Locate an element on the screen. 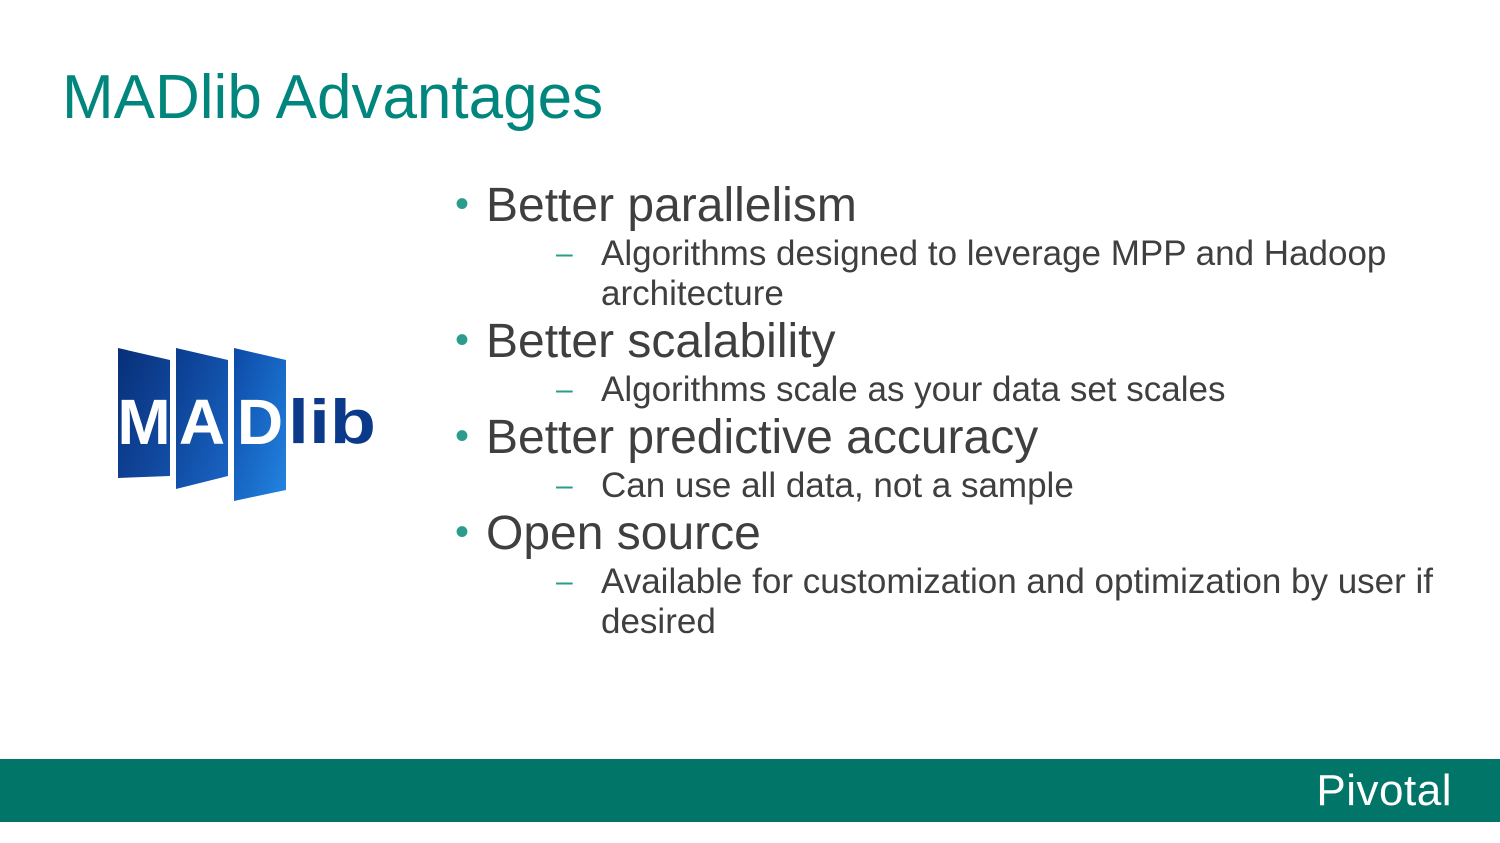 The image size is (1500, 843). sub-bullet-text: Can use all data, not a sample is located at coordinates (837, 485).